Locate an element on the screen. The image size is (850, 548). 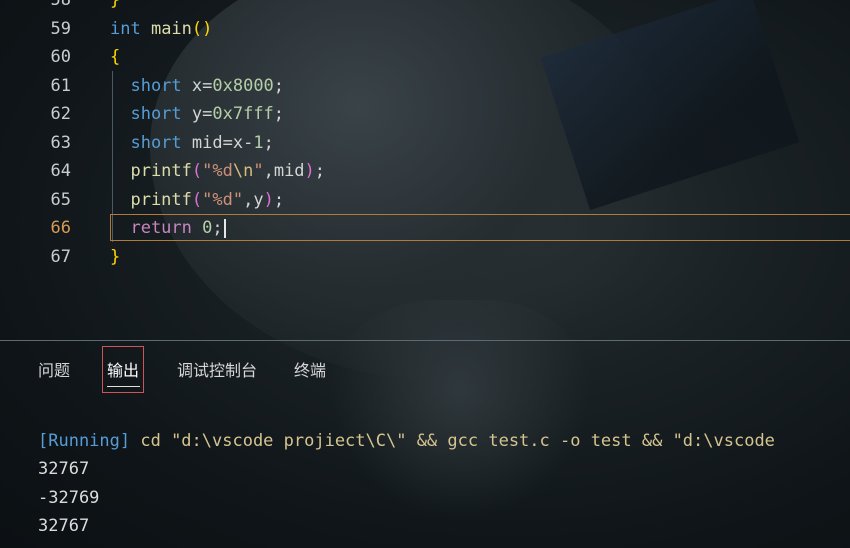
code-token: y= is located at coordinates (197, 114).